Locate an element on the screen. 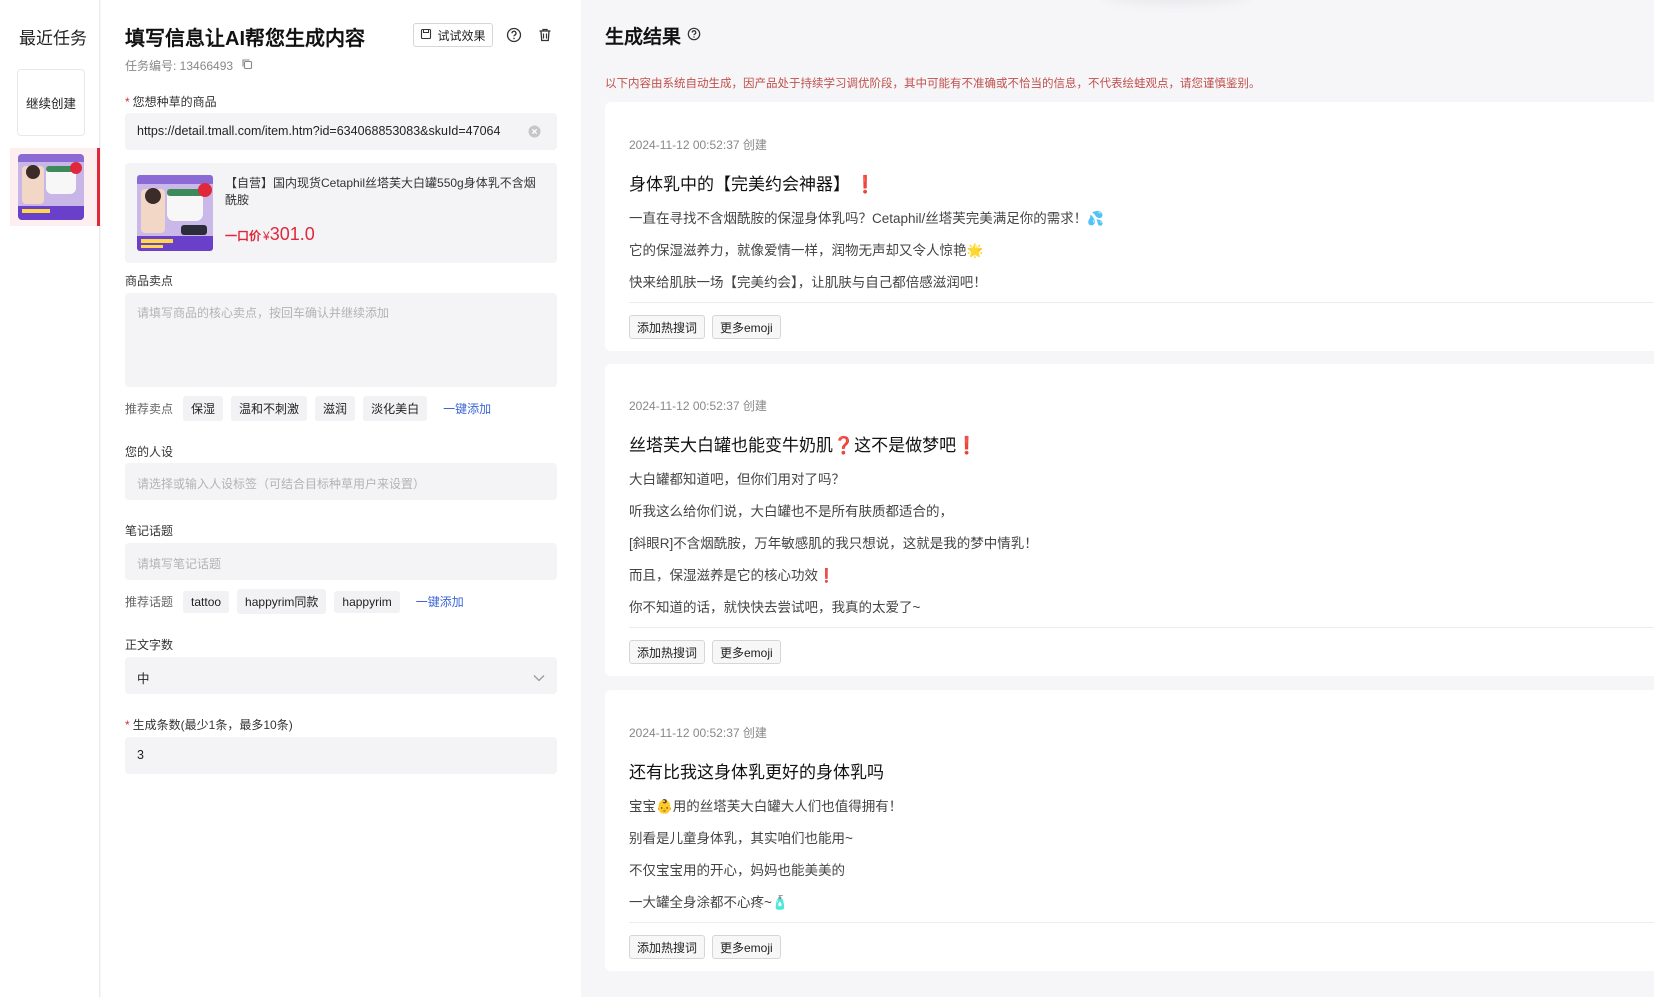 The height and width of the screenshot is (997, 1654). try-effect-button: 试试效果 is located at coordinates (453, 35).